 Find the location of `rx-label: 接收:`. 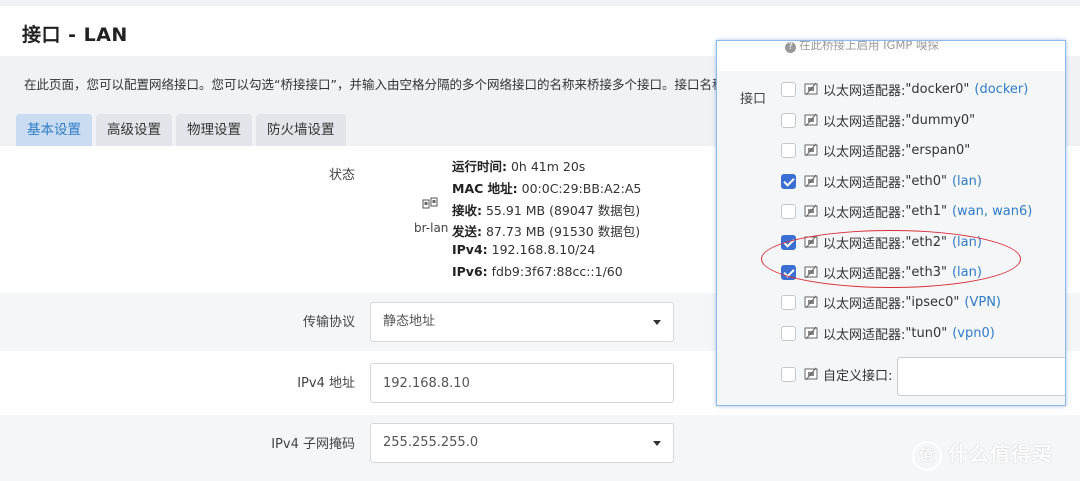

rx-label: 接收: is located at coordinates (467, 210).